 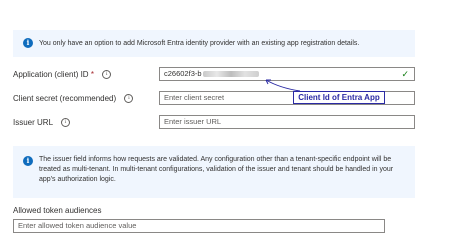 What do you see at coordinates (339, 97) in the screenshot?
I see `annotation-callout: Client Id of Entra App` at bounding box center [339, 97].